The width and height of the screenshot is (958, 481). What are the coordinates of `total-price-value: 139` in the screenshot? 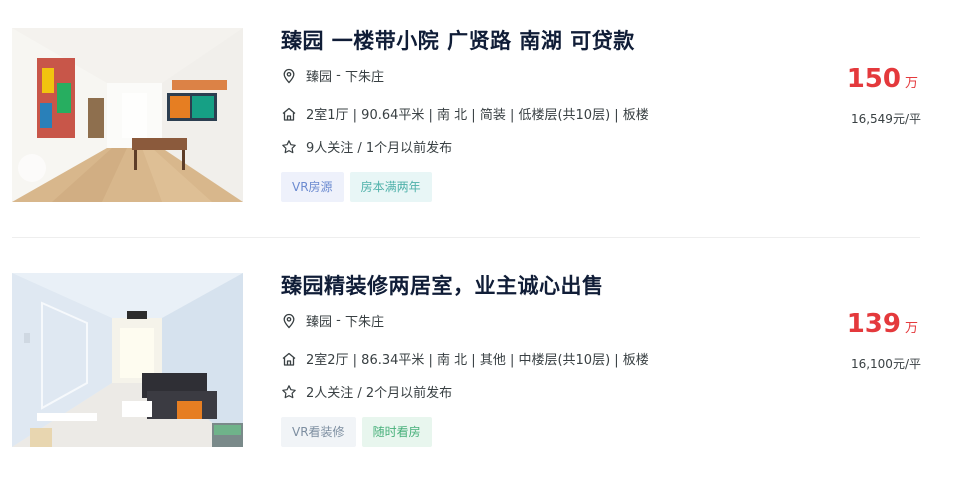 It's located at (873, 324).